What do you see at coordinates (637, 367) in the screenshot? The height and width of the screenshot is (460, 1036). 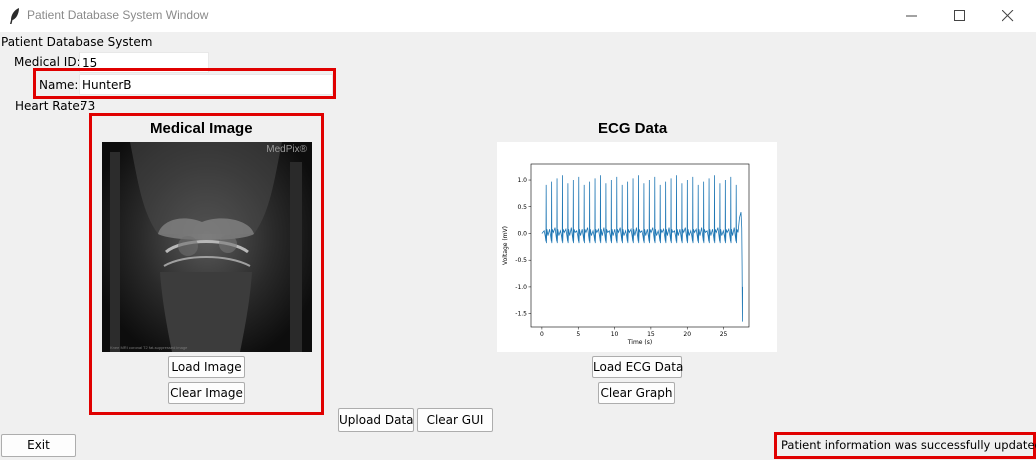 I see `load-ecg-data-button: Load ECG Data` at bounding box center [637, 367].